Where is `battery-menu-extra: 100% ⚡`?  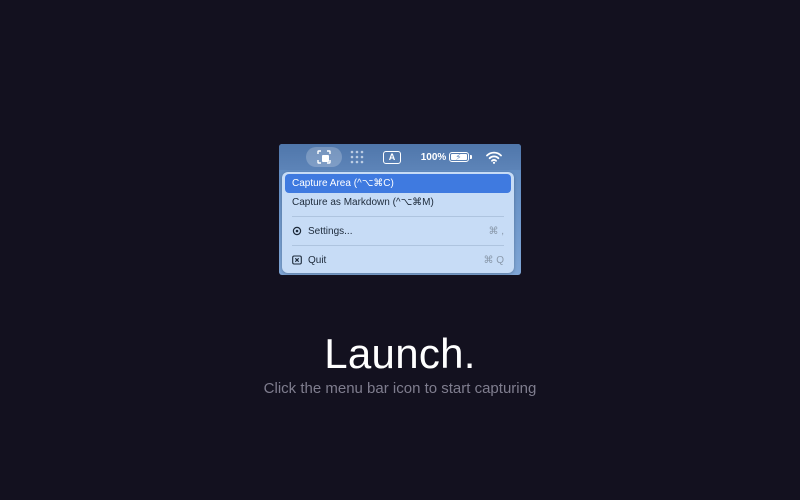 battery-menu-extra: 100% ⚡ is located at coordinates (445, 157).